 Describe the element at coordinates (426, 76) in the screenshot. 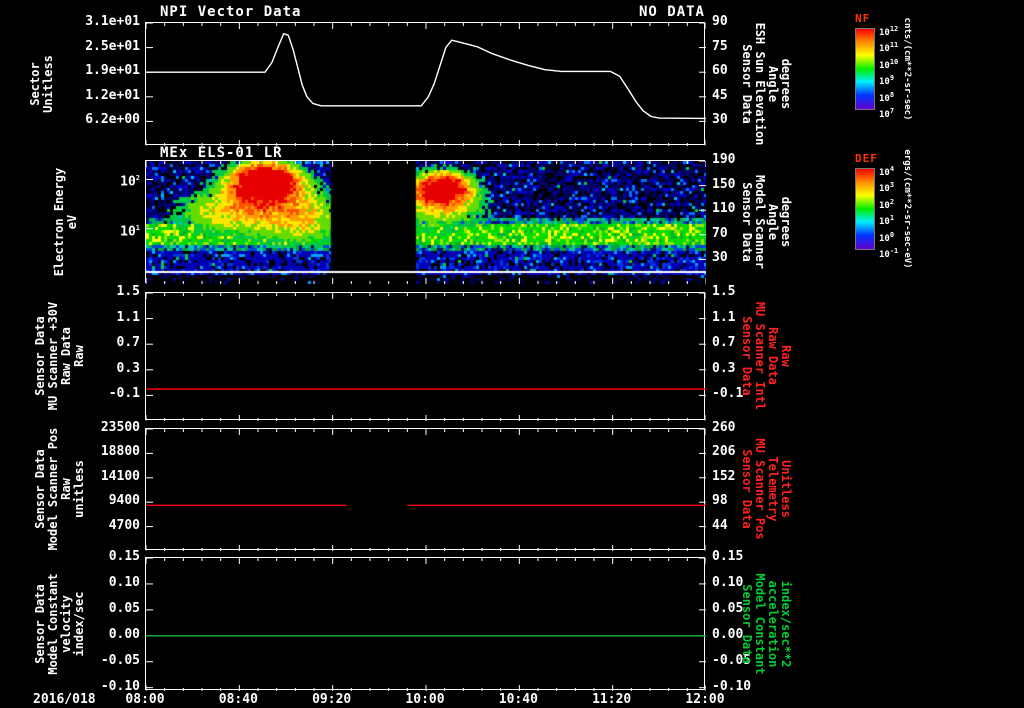

I see `sun-elevation-angle-line` at that location.